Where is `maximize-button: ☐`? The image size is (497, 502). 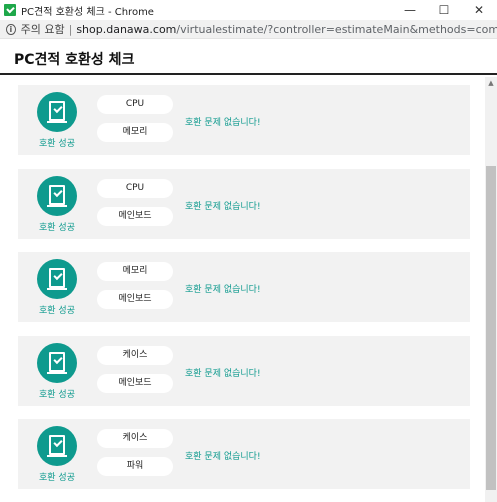 maximize-button: ☐ is located at coordinates (444, 10).